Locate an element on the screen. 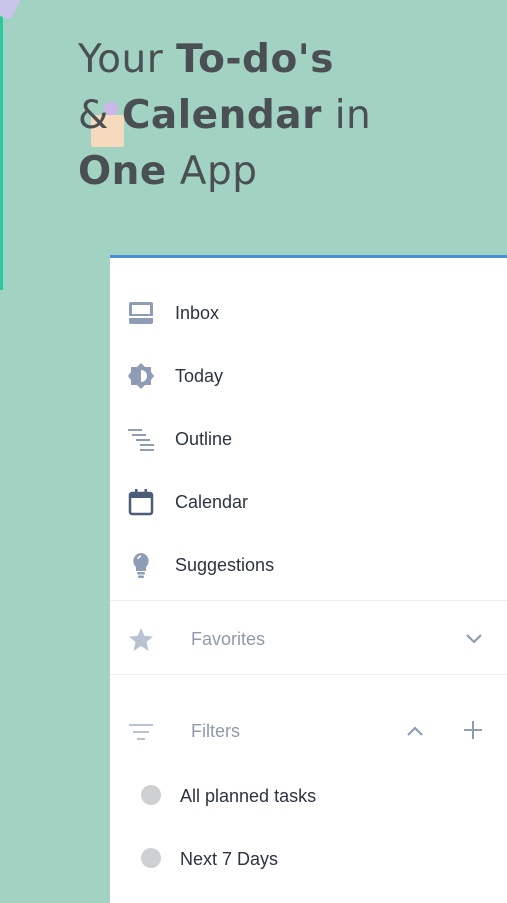 The width and height of the screenshot is (507, 903). nav-item-suggestions: Suggestions is located at coordinates (308, 565).